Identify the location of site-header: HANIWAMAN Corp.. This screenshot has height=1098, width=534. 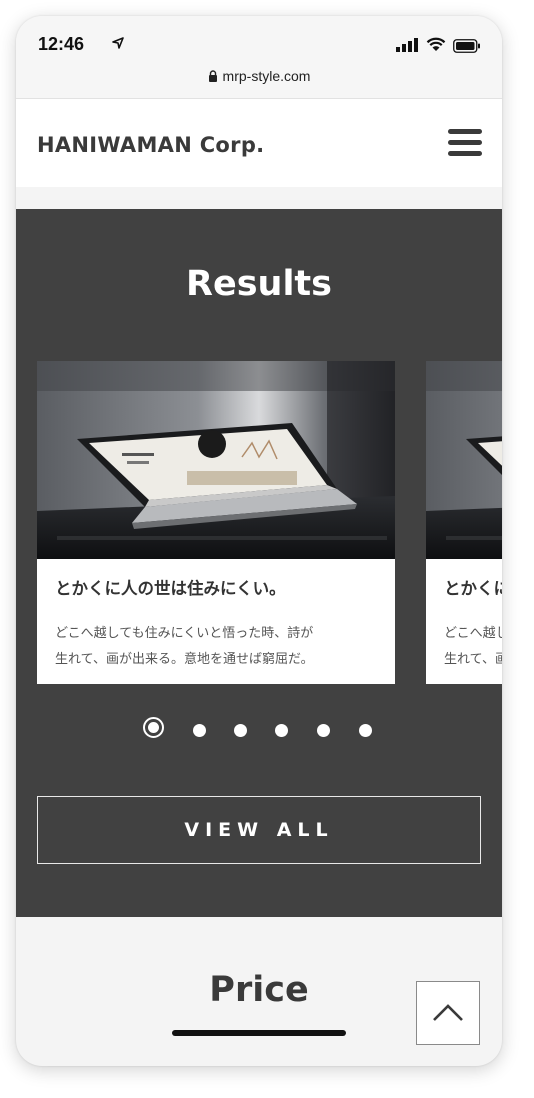
(259, 143).